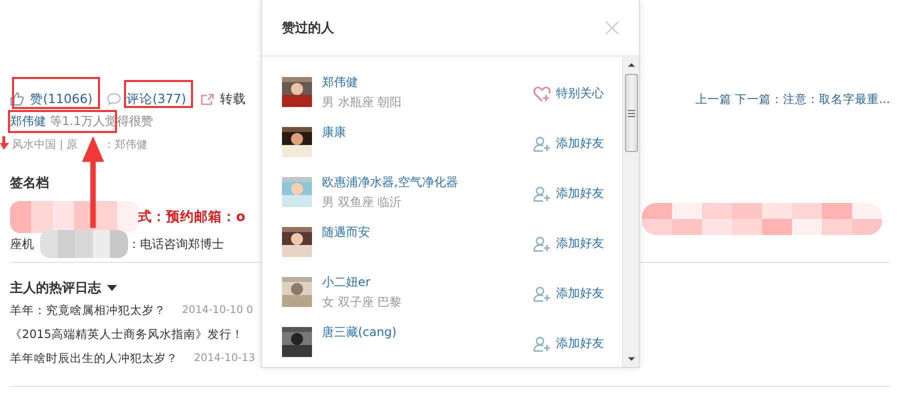  What do you see at coordinates (362, 82) in the screenshot?
I see `user-name-link: 郑伟健` at bounding box center [362, 82].